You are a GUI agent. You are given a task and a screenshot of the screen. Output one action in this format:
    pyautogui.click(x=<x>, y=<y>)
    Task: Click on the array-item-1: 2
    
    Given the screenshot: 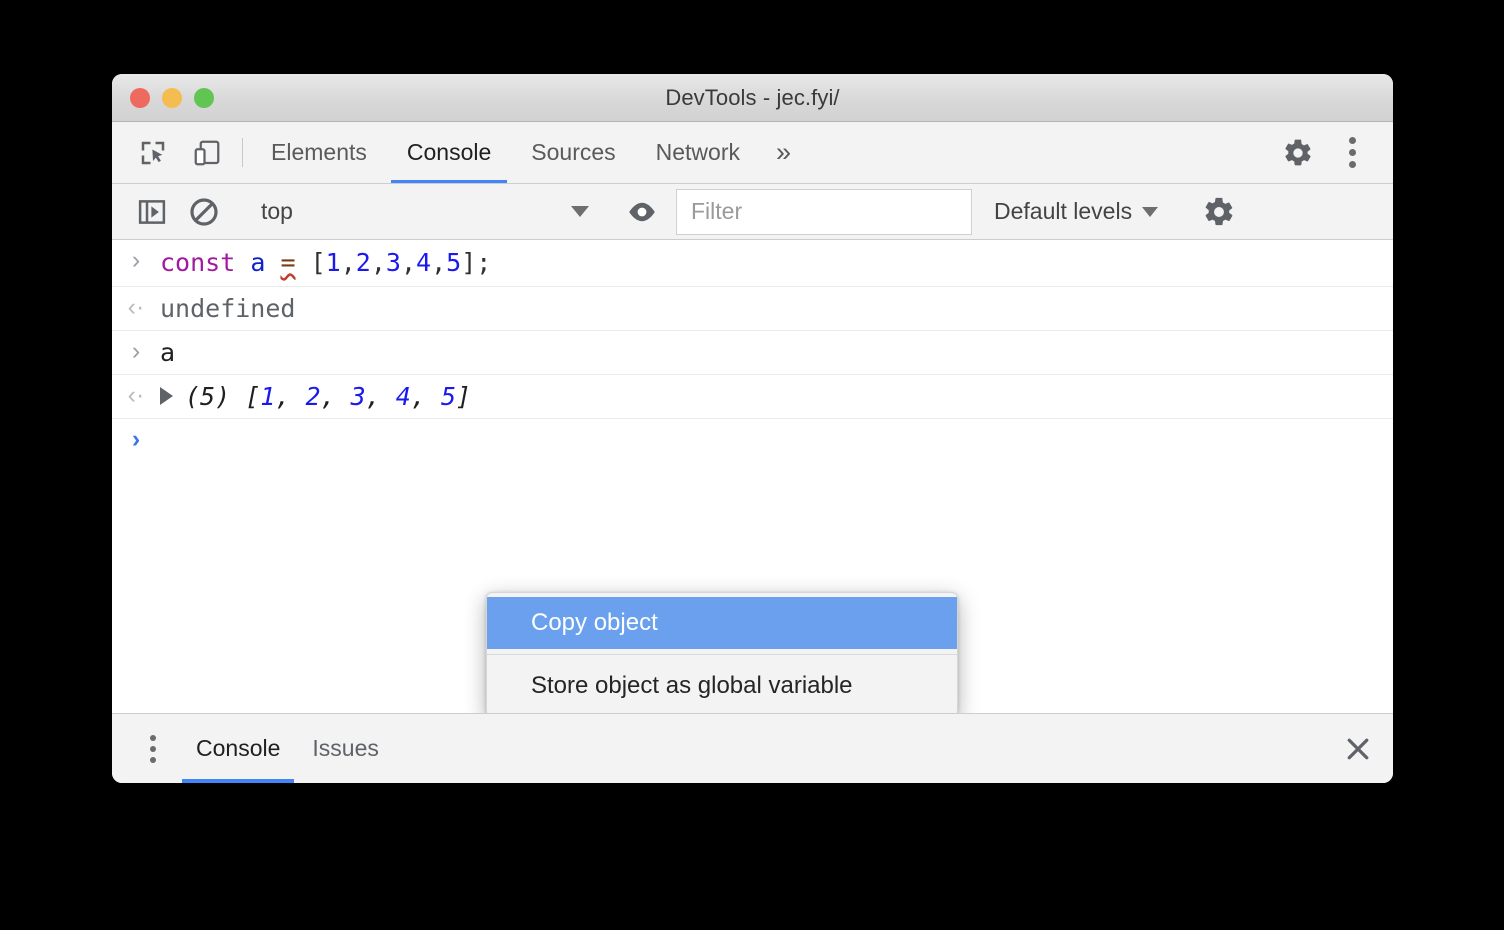 What is the action you would take?
    pyautogui.click(x=313, y=396)
    